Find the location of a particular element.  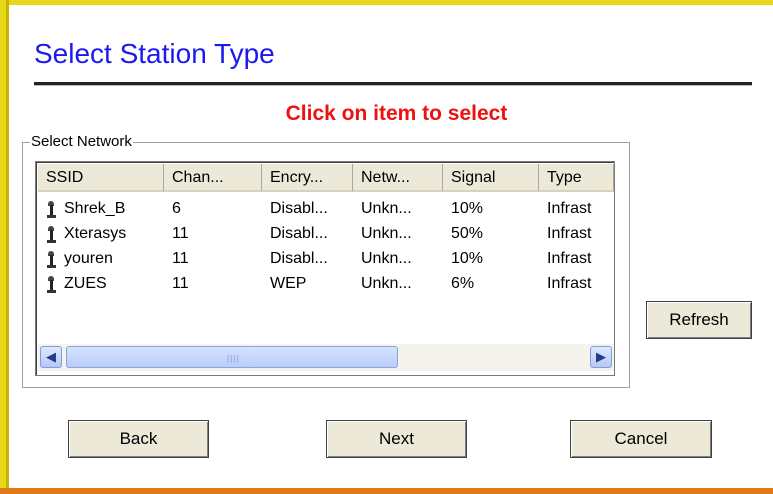

channel-cell: 6 is located at coordinates (176, 208).